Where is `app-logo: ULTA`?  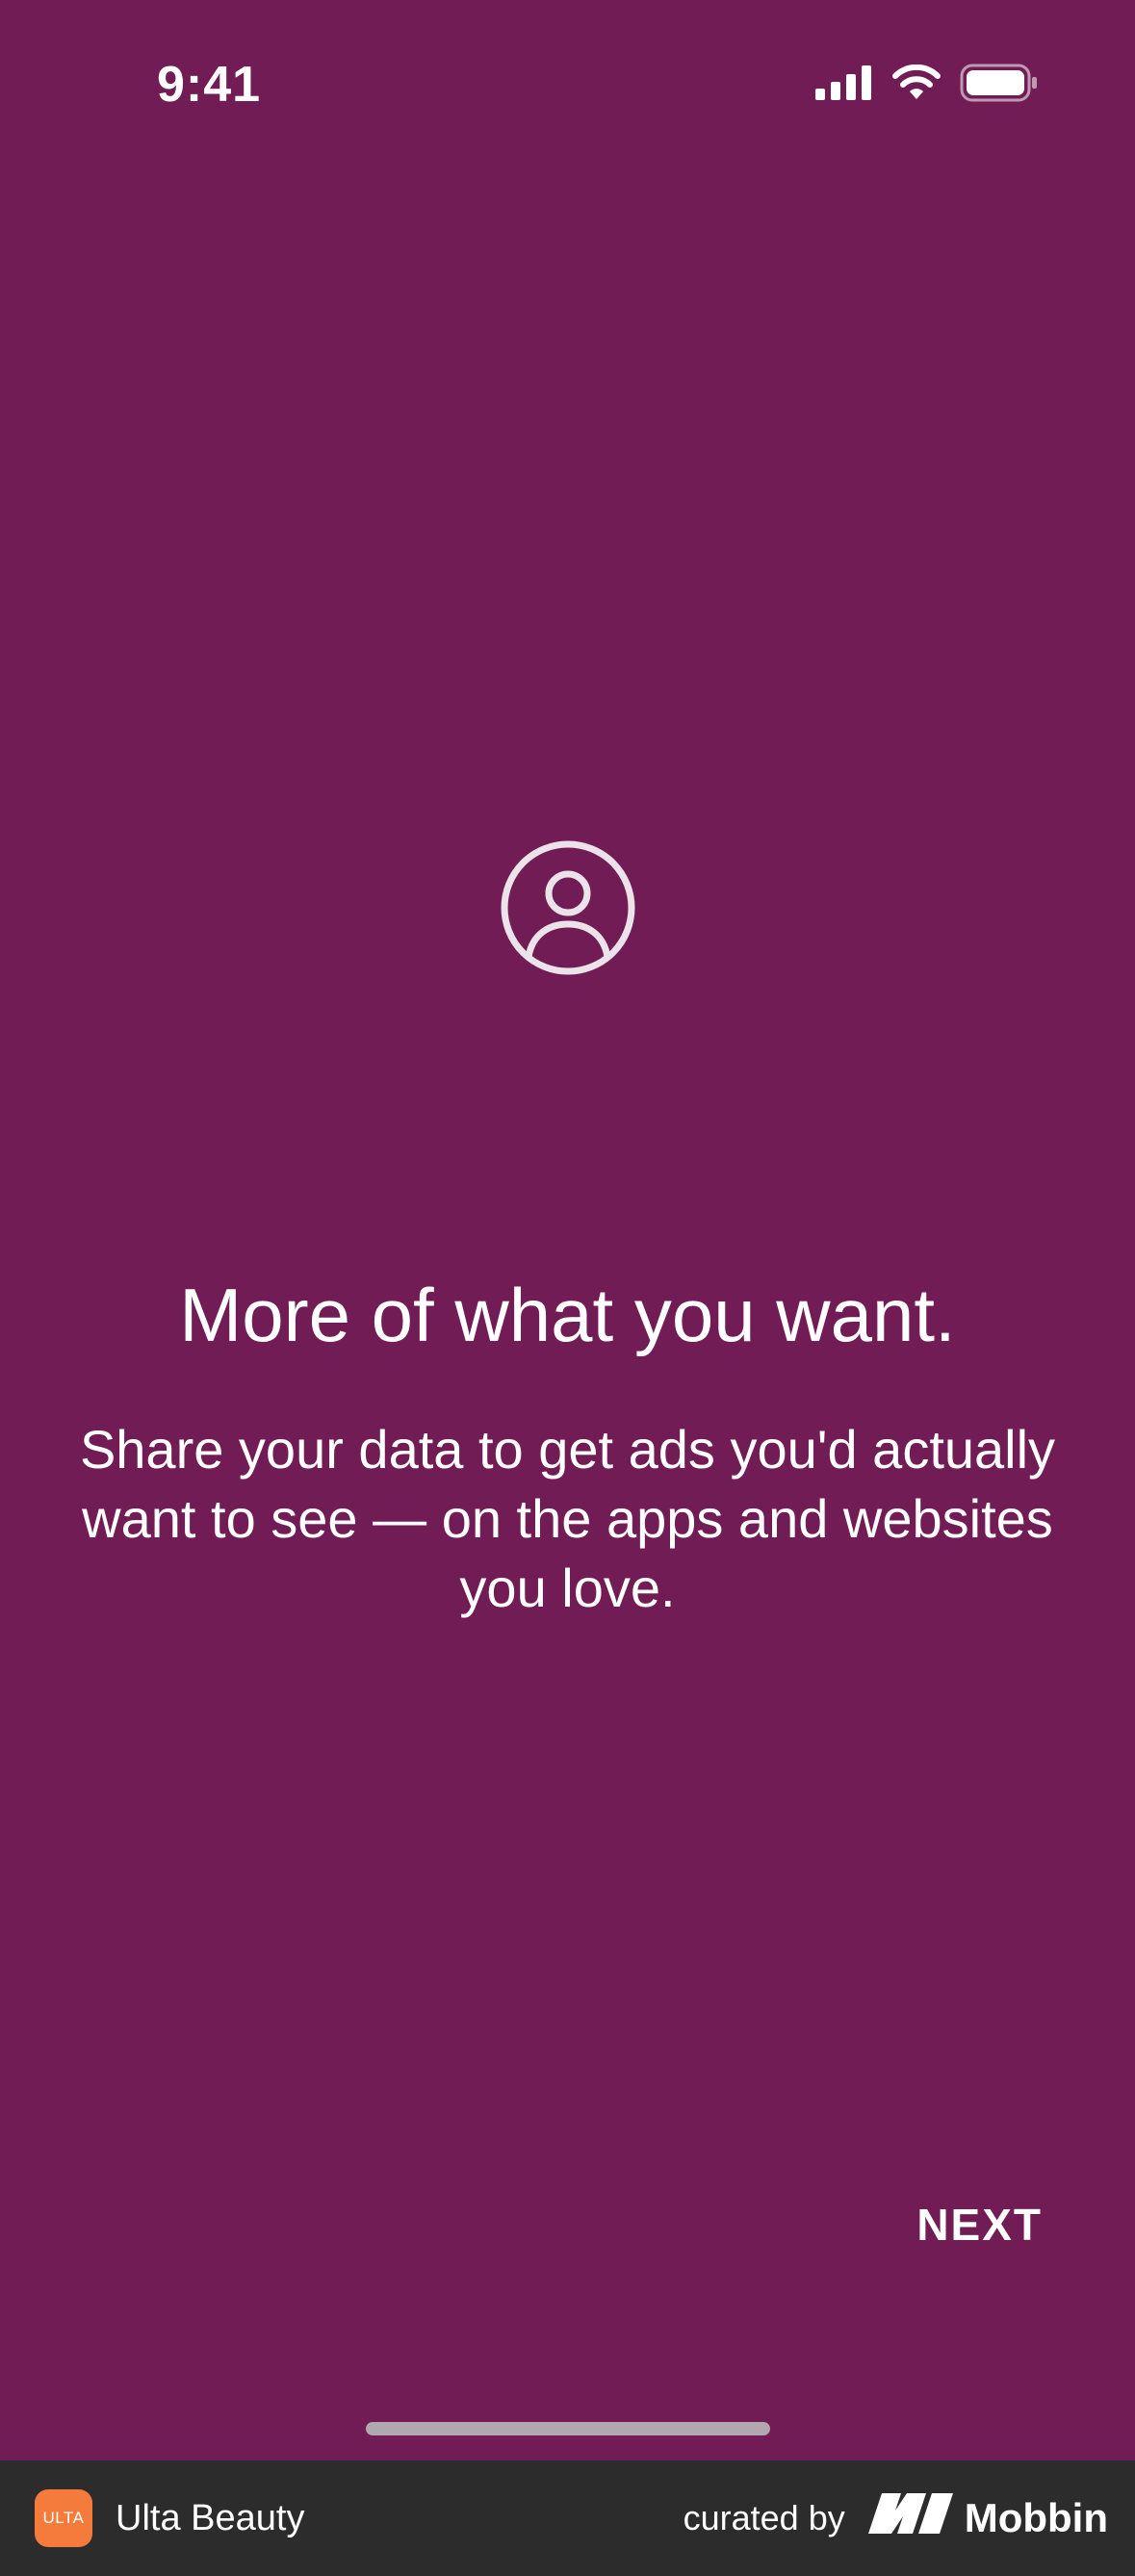
app-logo: ULTA is located at coordinates (63, 2518).